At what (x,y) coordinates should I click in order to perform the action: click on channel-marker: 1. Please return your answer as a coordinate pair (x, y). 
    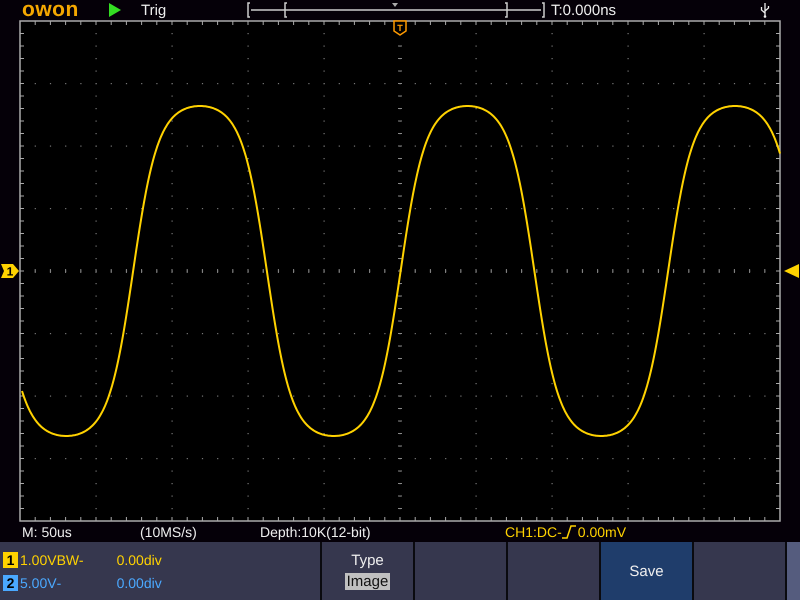
    Looking at the image, I should click on (10, 271).